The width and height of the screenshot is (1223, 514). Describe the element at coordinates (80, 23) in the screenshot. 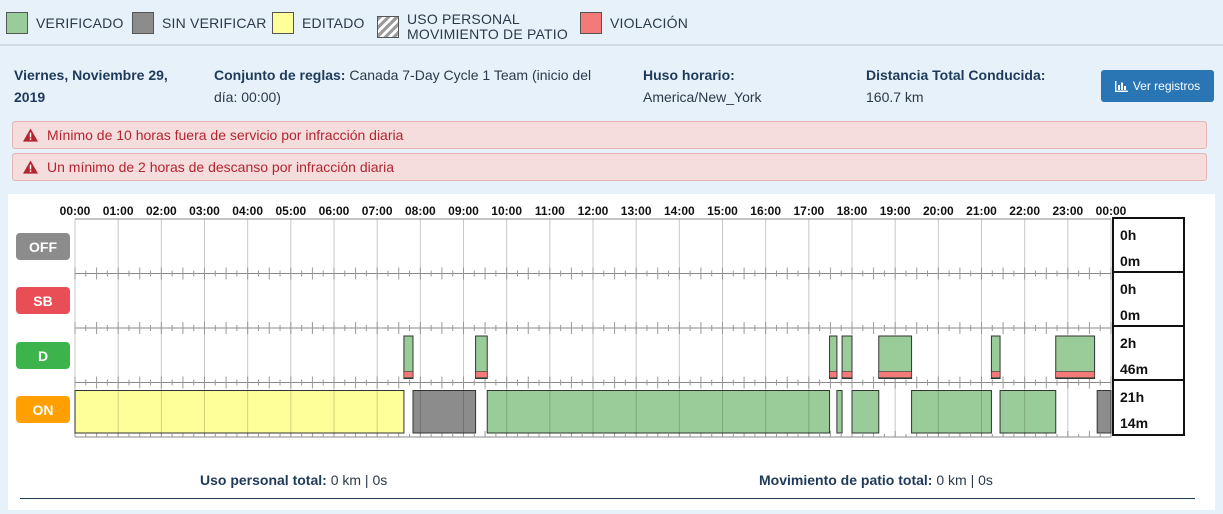

I see `legend-verified-label: VERIFICADO` at that location.